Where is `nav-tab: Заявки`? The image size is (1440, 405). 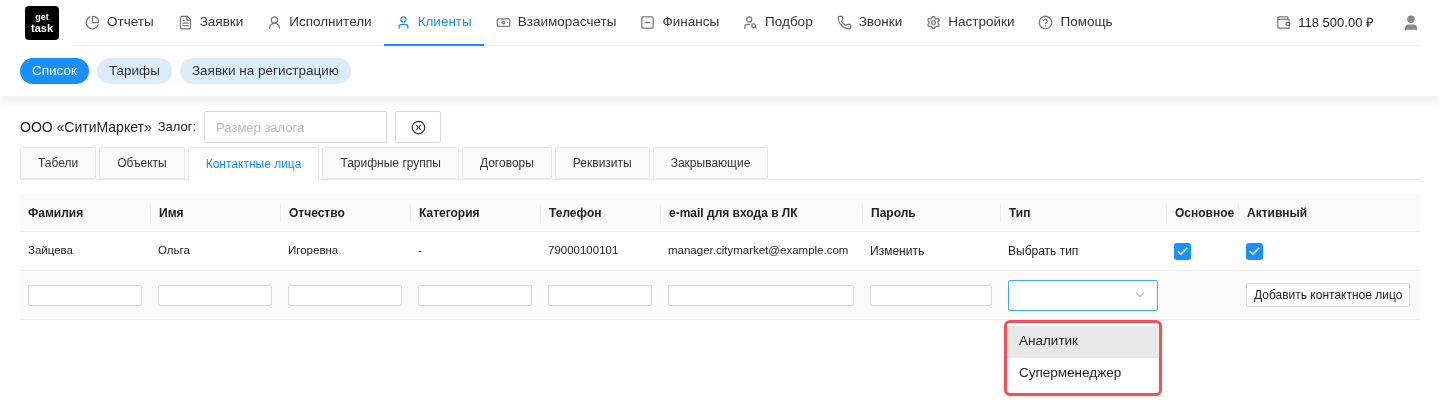 nav-tab: Заявки is located at coordinates (210, 23).